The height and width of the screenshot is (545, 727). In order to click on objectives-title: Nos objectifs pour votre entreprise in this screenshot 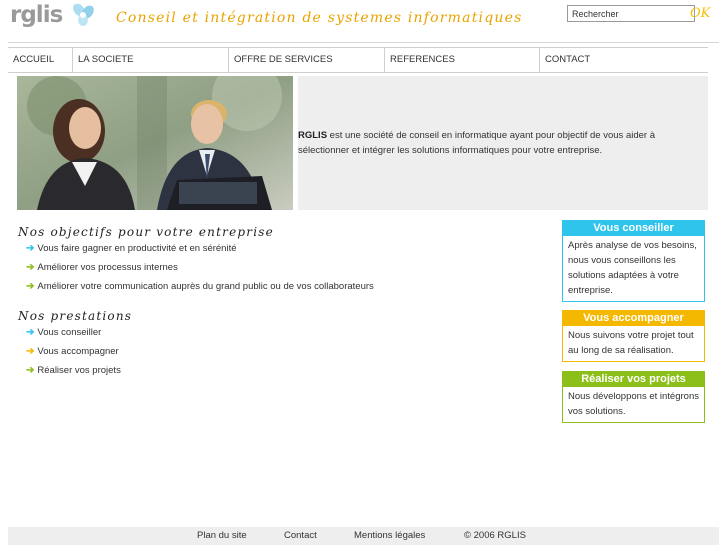, I will do `click(146, 232)`.